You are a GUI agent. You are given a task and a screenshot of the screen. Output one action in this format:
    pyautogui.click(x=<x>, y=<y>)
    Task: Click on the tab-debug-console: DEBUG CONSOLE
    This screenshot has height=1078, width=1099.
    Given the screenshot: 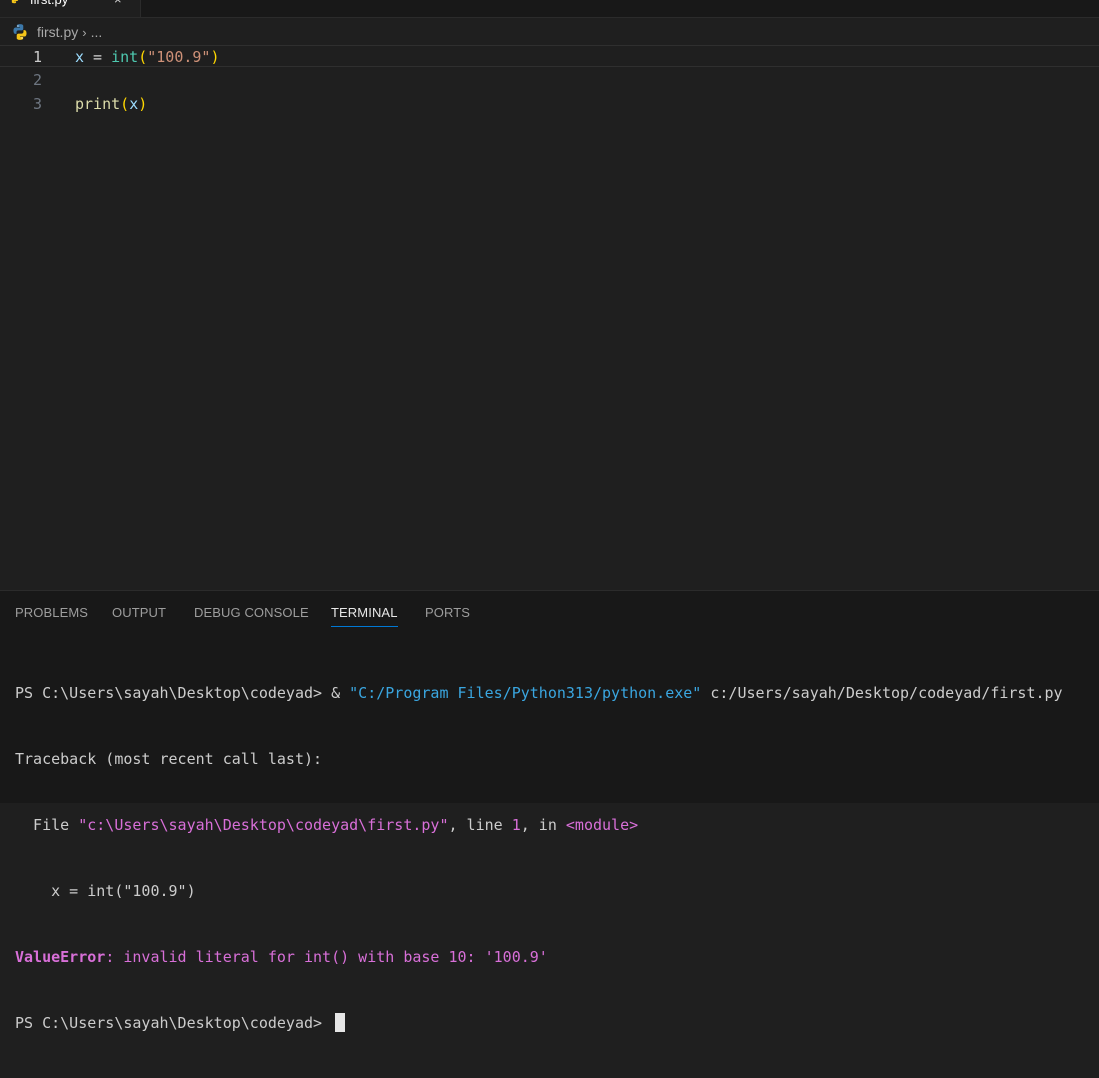 What is the action you would take?
    pyautogui.click(x=251, y=612)
    